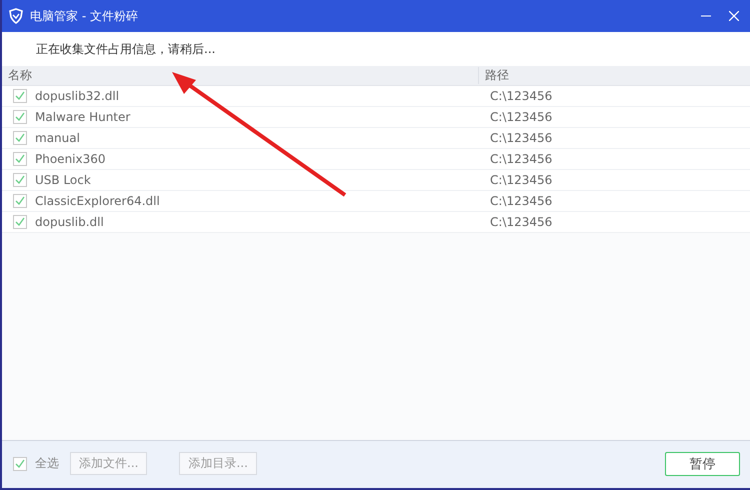 The width and height of the screenshot is (750, 490). Describe the element at coordinates (47, 463) in the screenshot. I see `select-all-label: 全选` at that location.